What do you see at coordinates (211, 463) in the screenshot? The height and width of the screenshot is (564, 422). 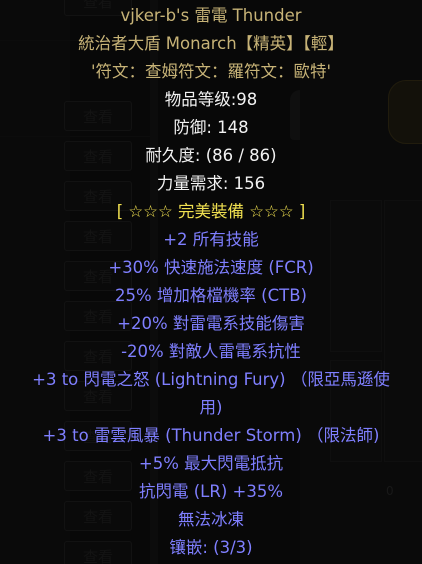 I see `mod-line: +5% 最大閃電抵抗` at bounding box center [211, 463].